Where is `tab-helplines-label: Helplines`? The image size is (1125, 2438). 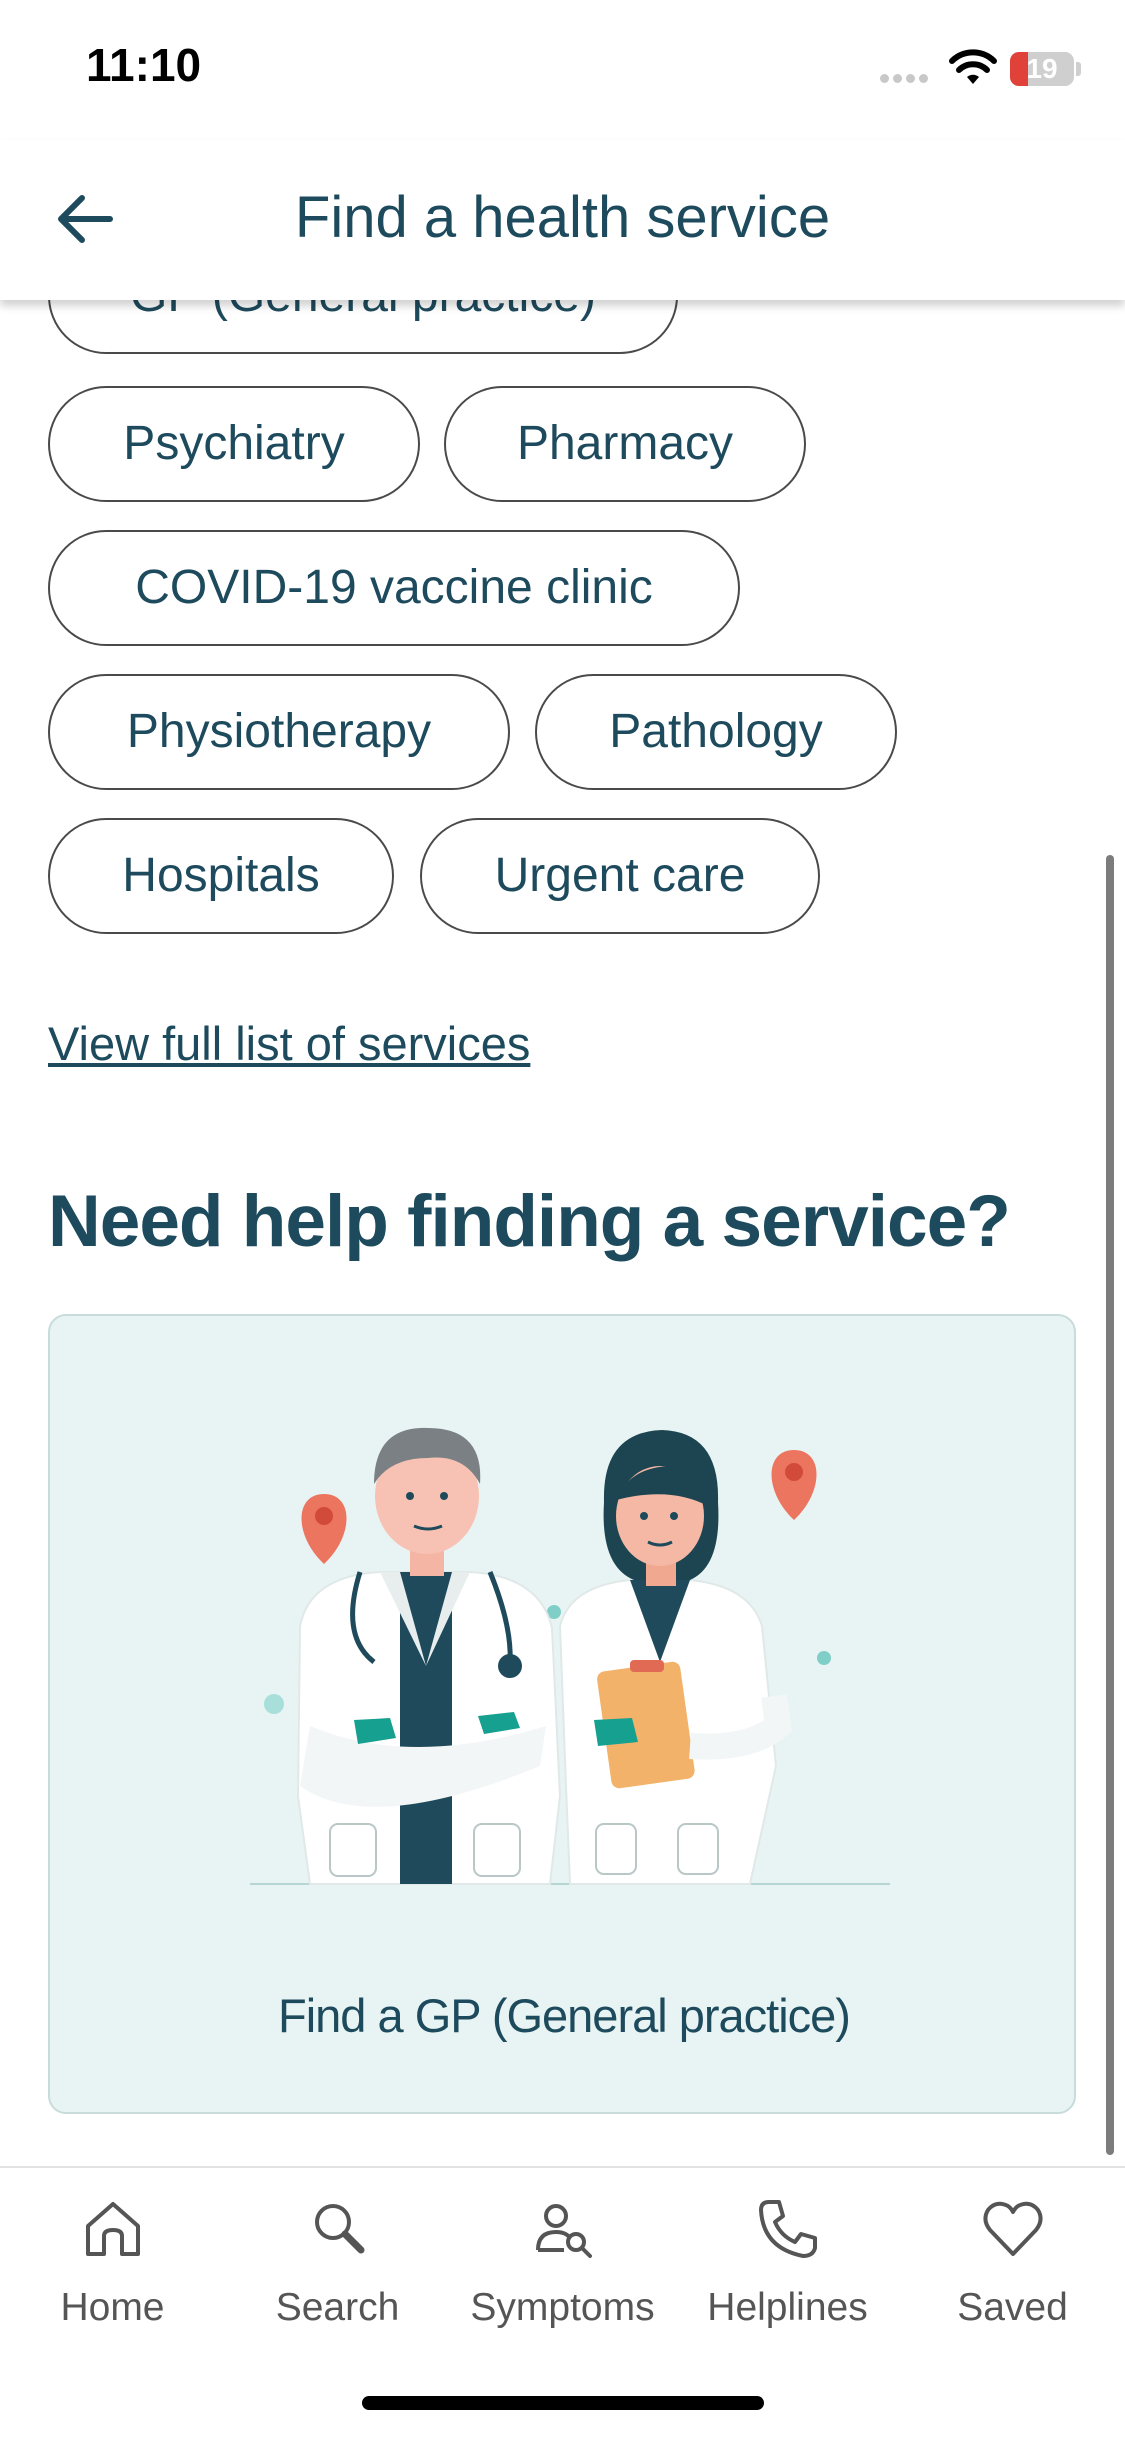 tab-helplines-label: Helplines is located at coordinates (787, 2307).